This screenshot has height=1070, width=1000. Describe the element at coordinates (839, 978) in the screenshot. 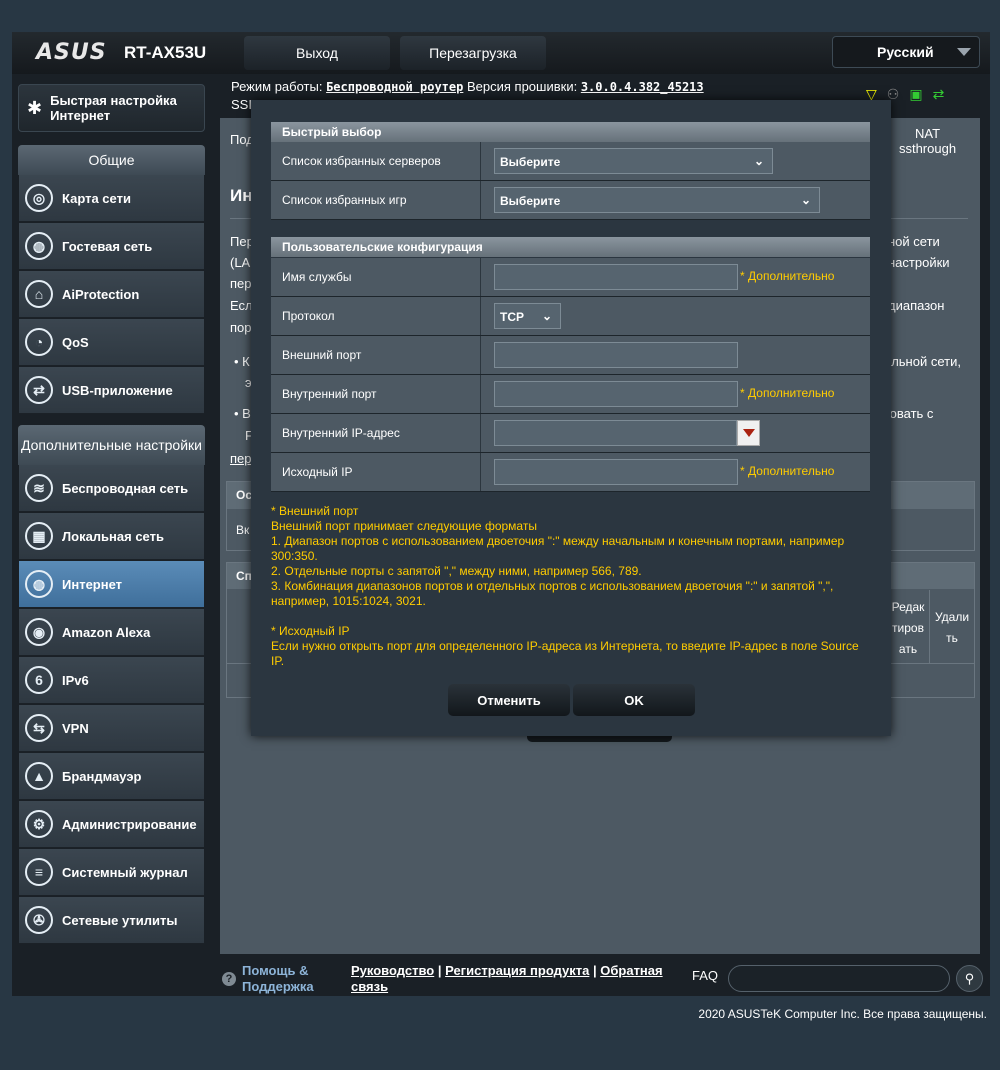

I see `faq-search-input` at that location.